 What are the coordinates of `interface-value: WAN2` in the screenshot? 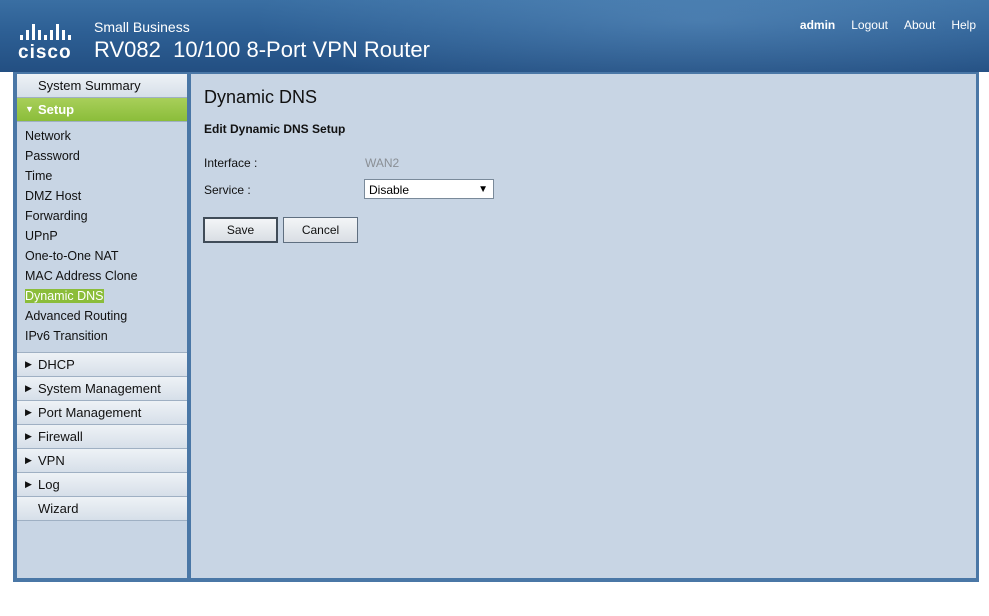 It's located at (382, 163).